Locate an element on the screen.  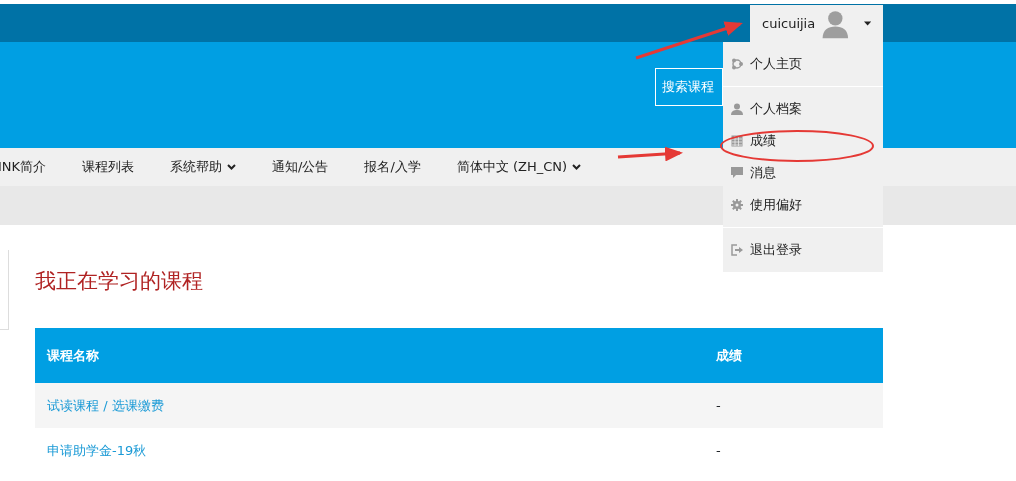
nav-link: 报名/入学 is located at coordinates (392, 167).